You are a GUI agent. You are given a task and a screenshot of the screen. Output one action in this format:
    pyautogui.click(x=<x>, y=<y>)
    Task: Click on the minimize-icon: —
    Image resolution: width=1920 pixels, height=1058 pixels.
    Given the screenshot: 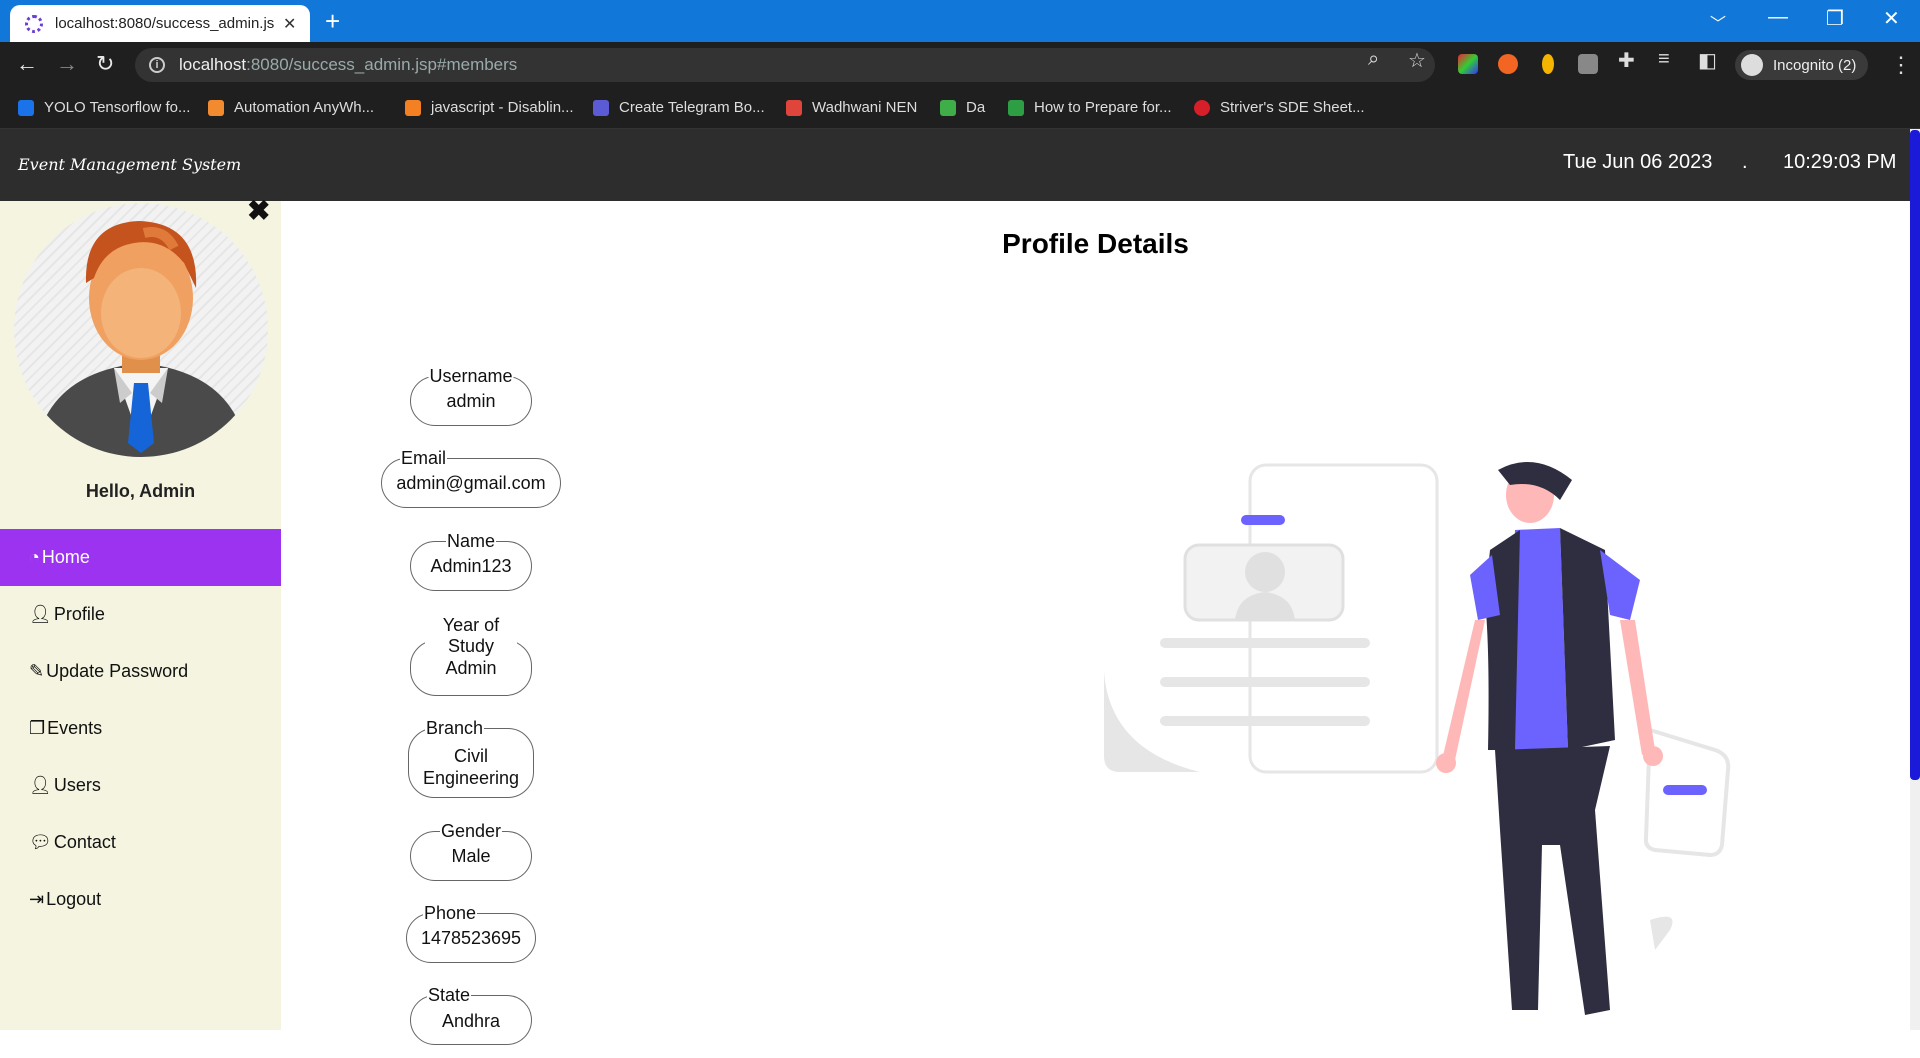 What is the action you would take?
    pyautogui.click(x=1778, y=17)
    